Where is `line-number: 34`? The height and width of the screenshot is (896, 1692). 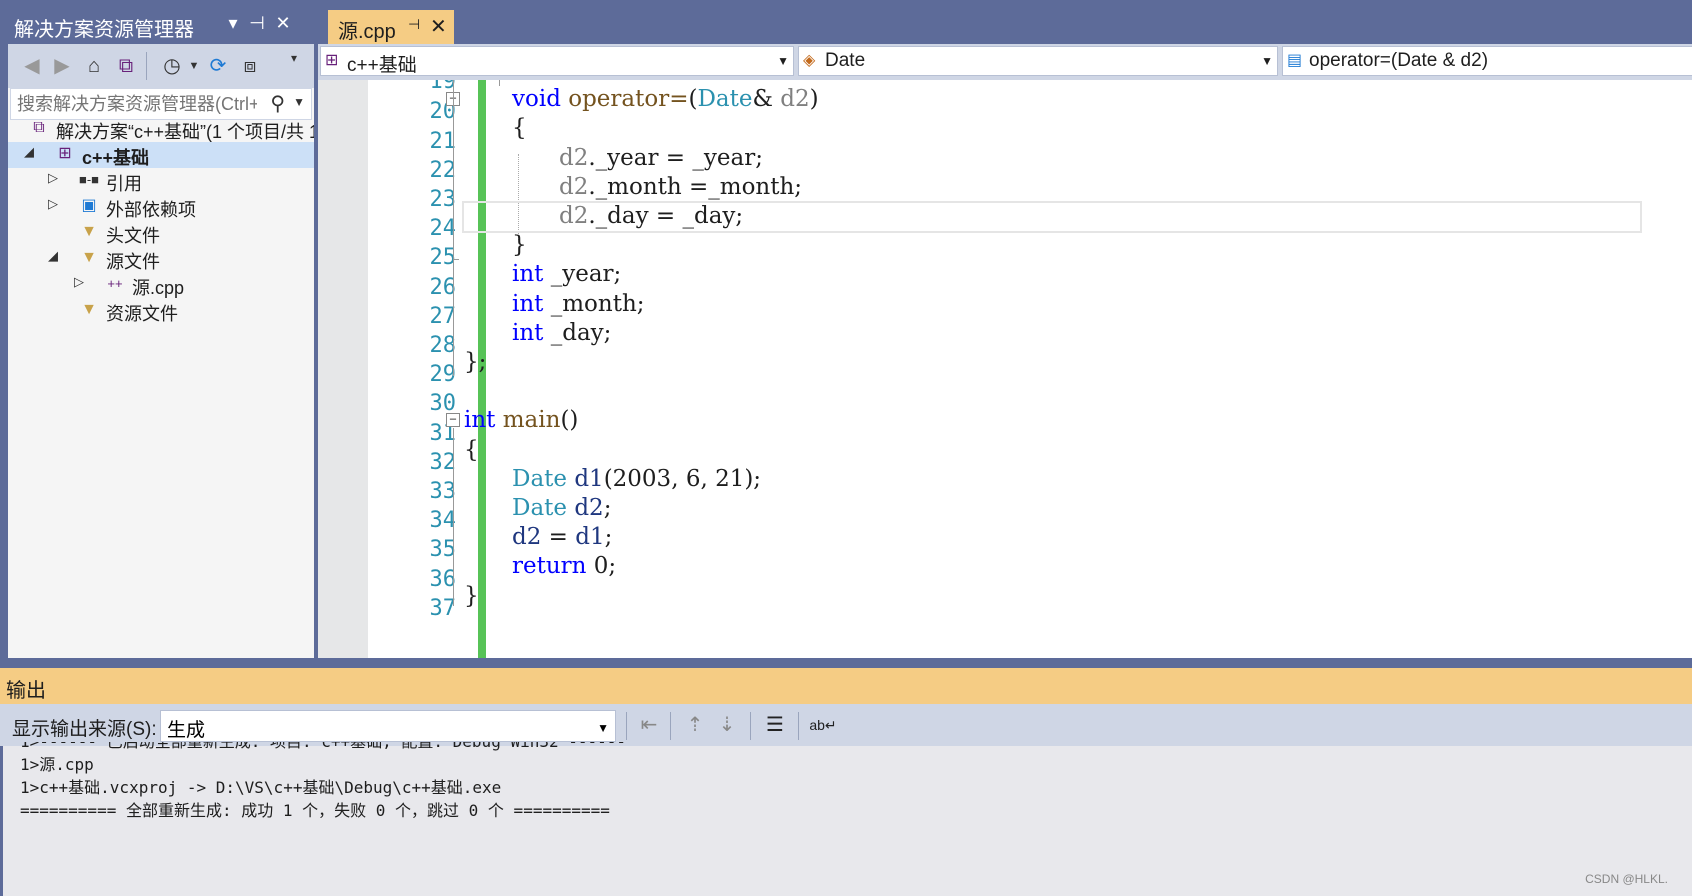 line-number: 34 is located at coordinates (443, 520).